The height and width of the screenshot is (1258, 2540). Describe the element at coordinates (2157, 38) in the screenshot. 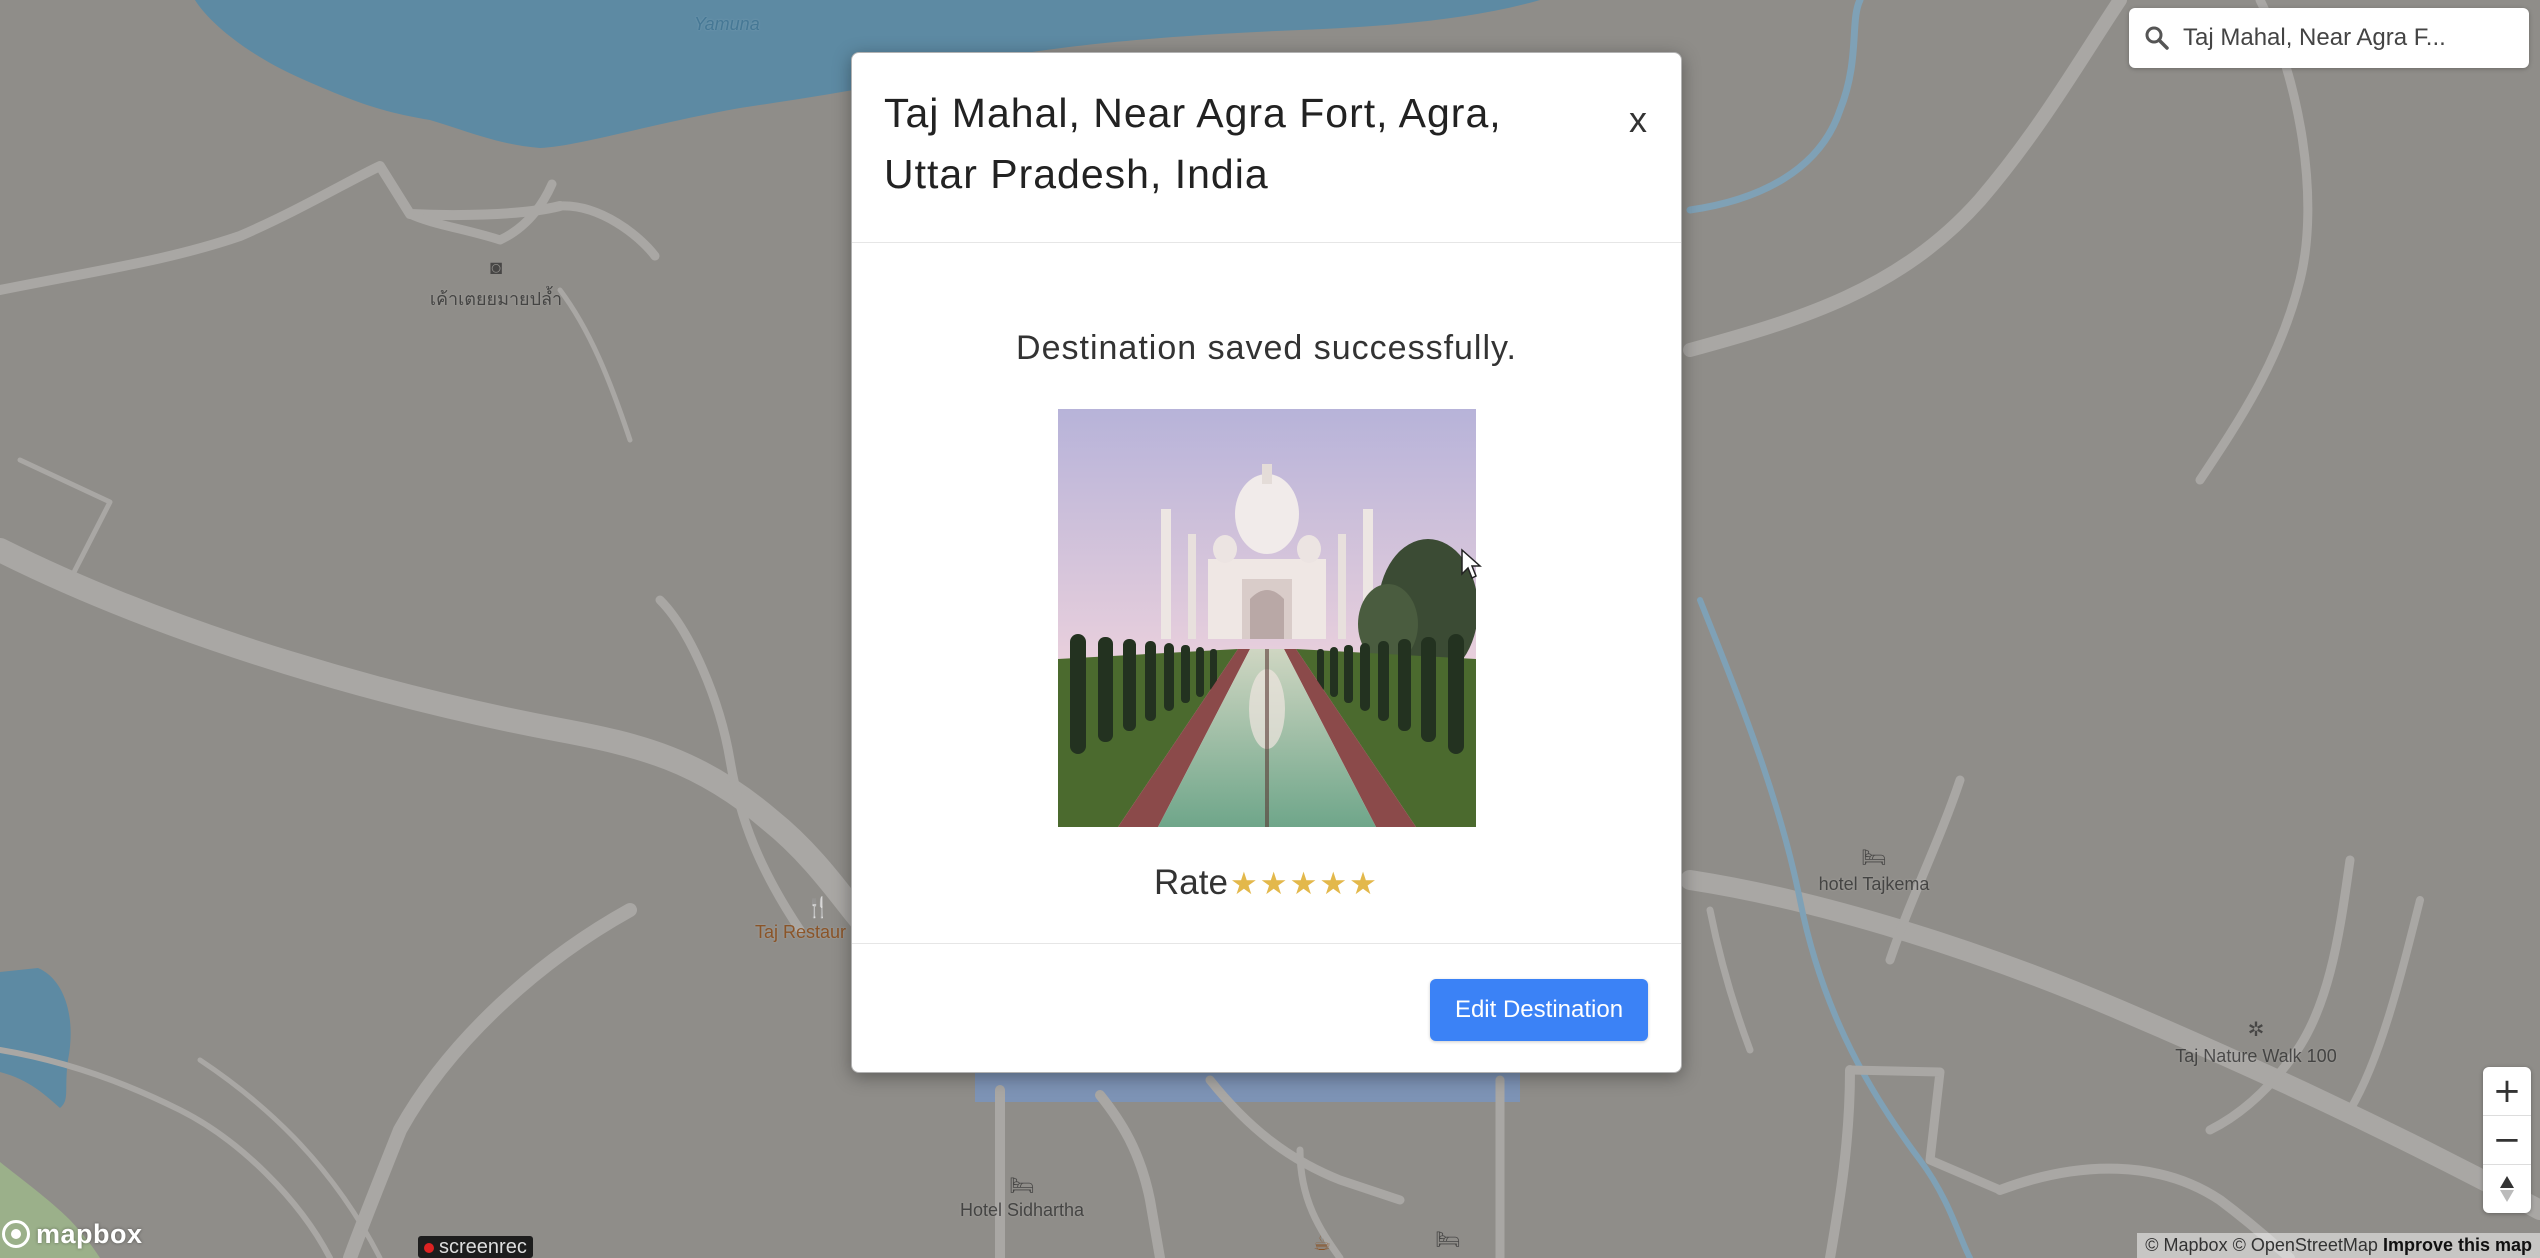

I see `search-icon` at that location.